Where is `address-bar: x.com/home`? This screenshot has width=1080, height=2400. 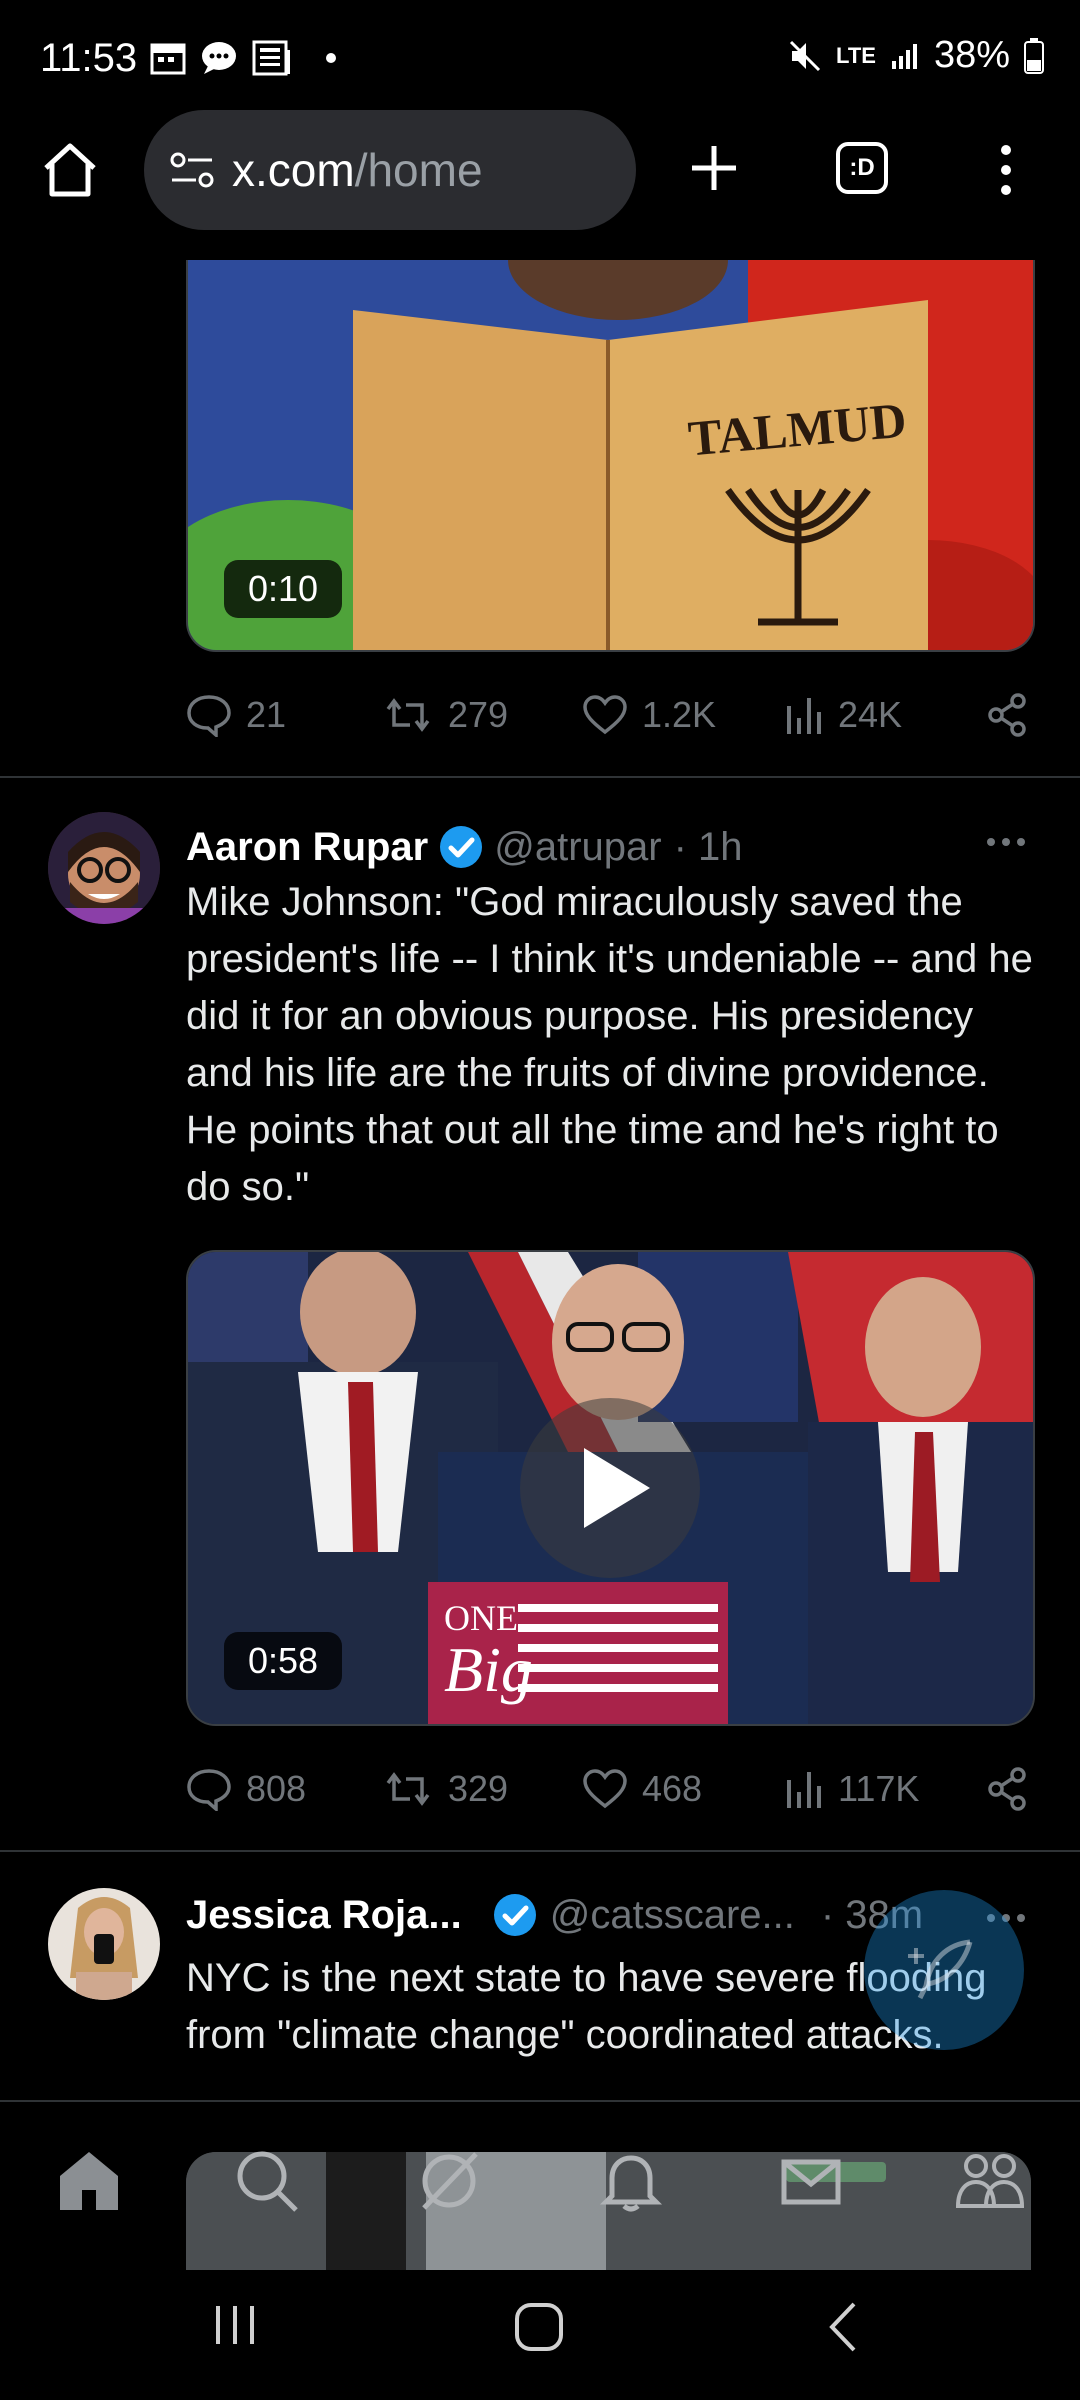
address-bar: x.com/home is located at coordinates (390, 170).